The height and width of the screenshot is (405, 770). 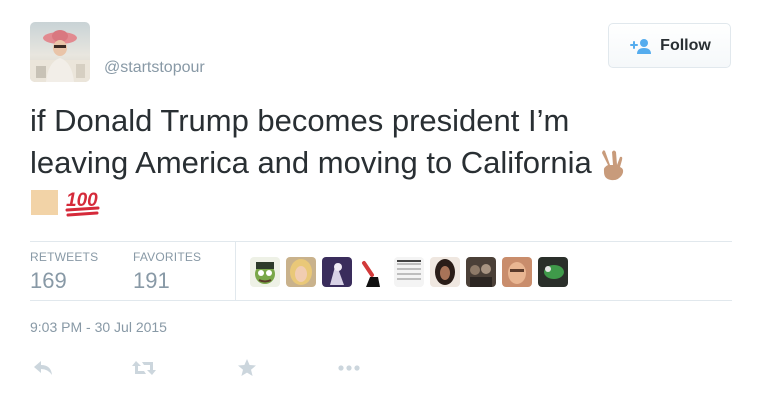 I want to click on favorites-count: 191, so click(x=151, y=280).